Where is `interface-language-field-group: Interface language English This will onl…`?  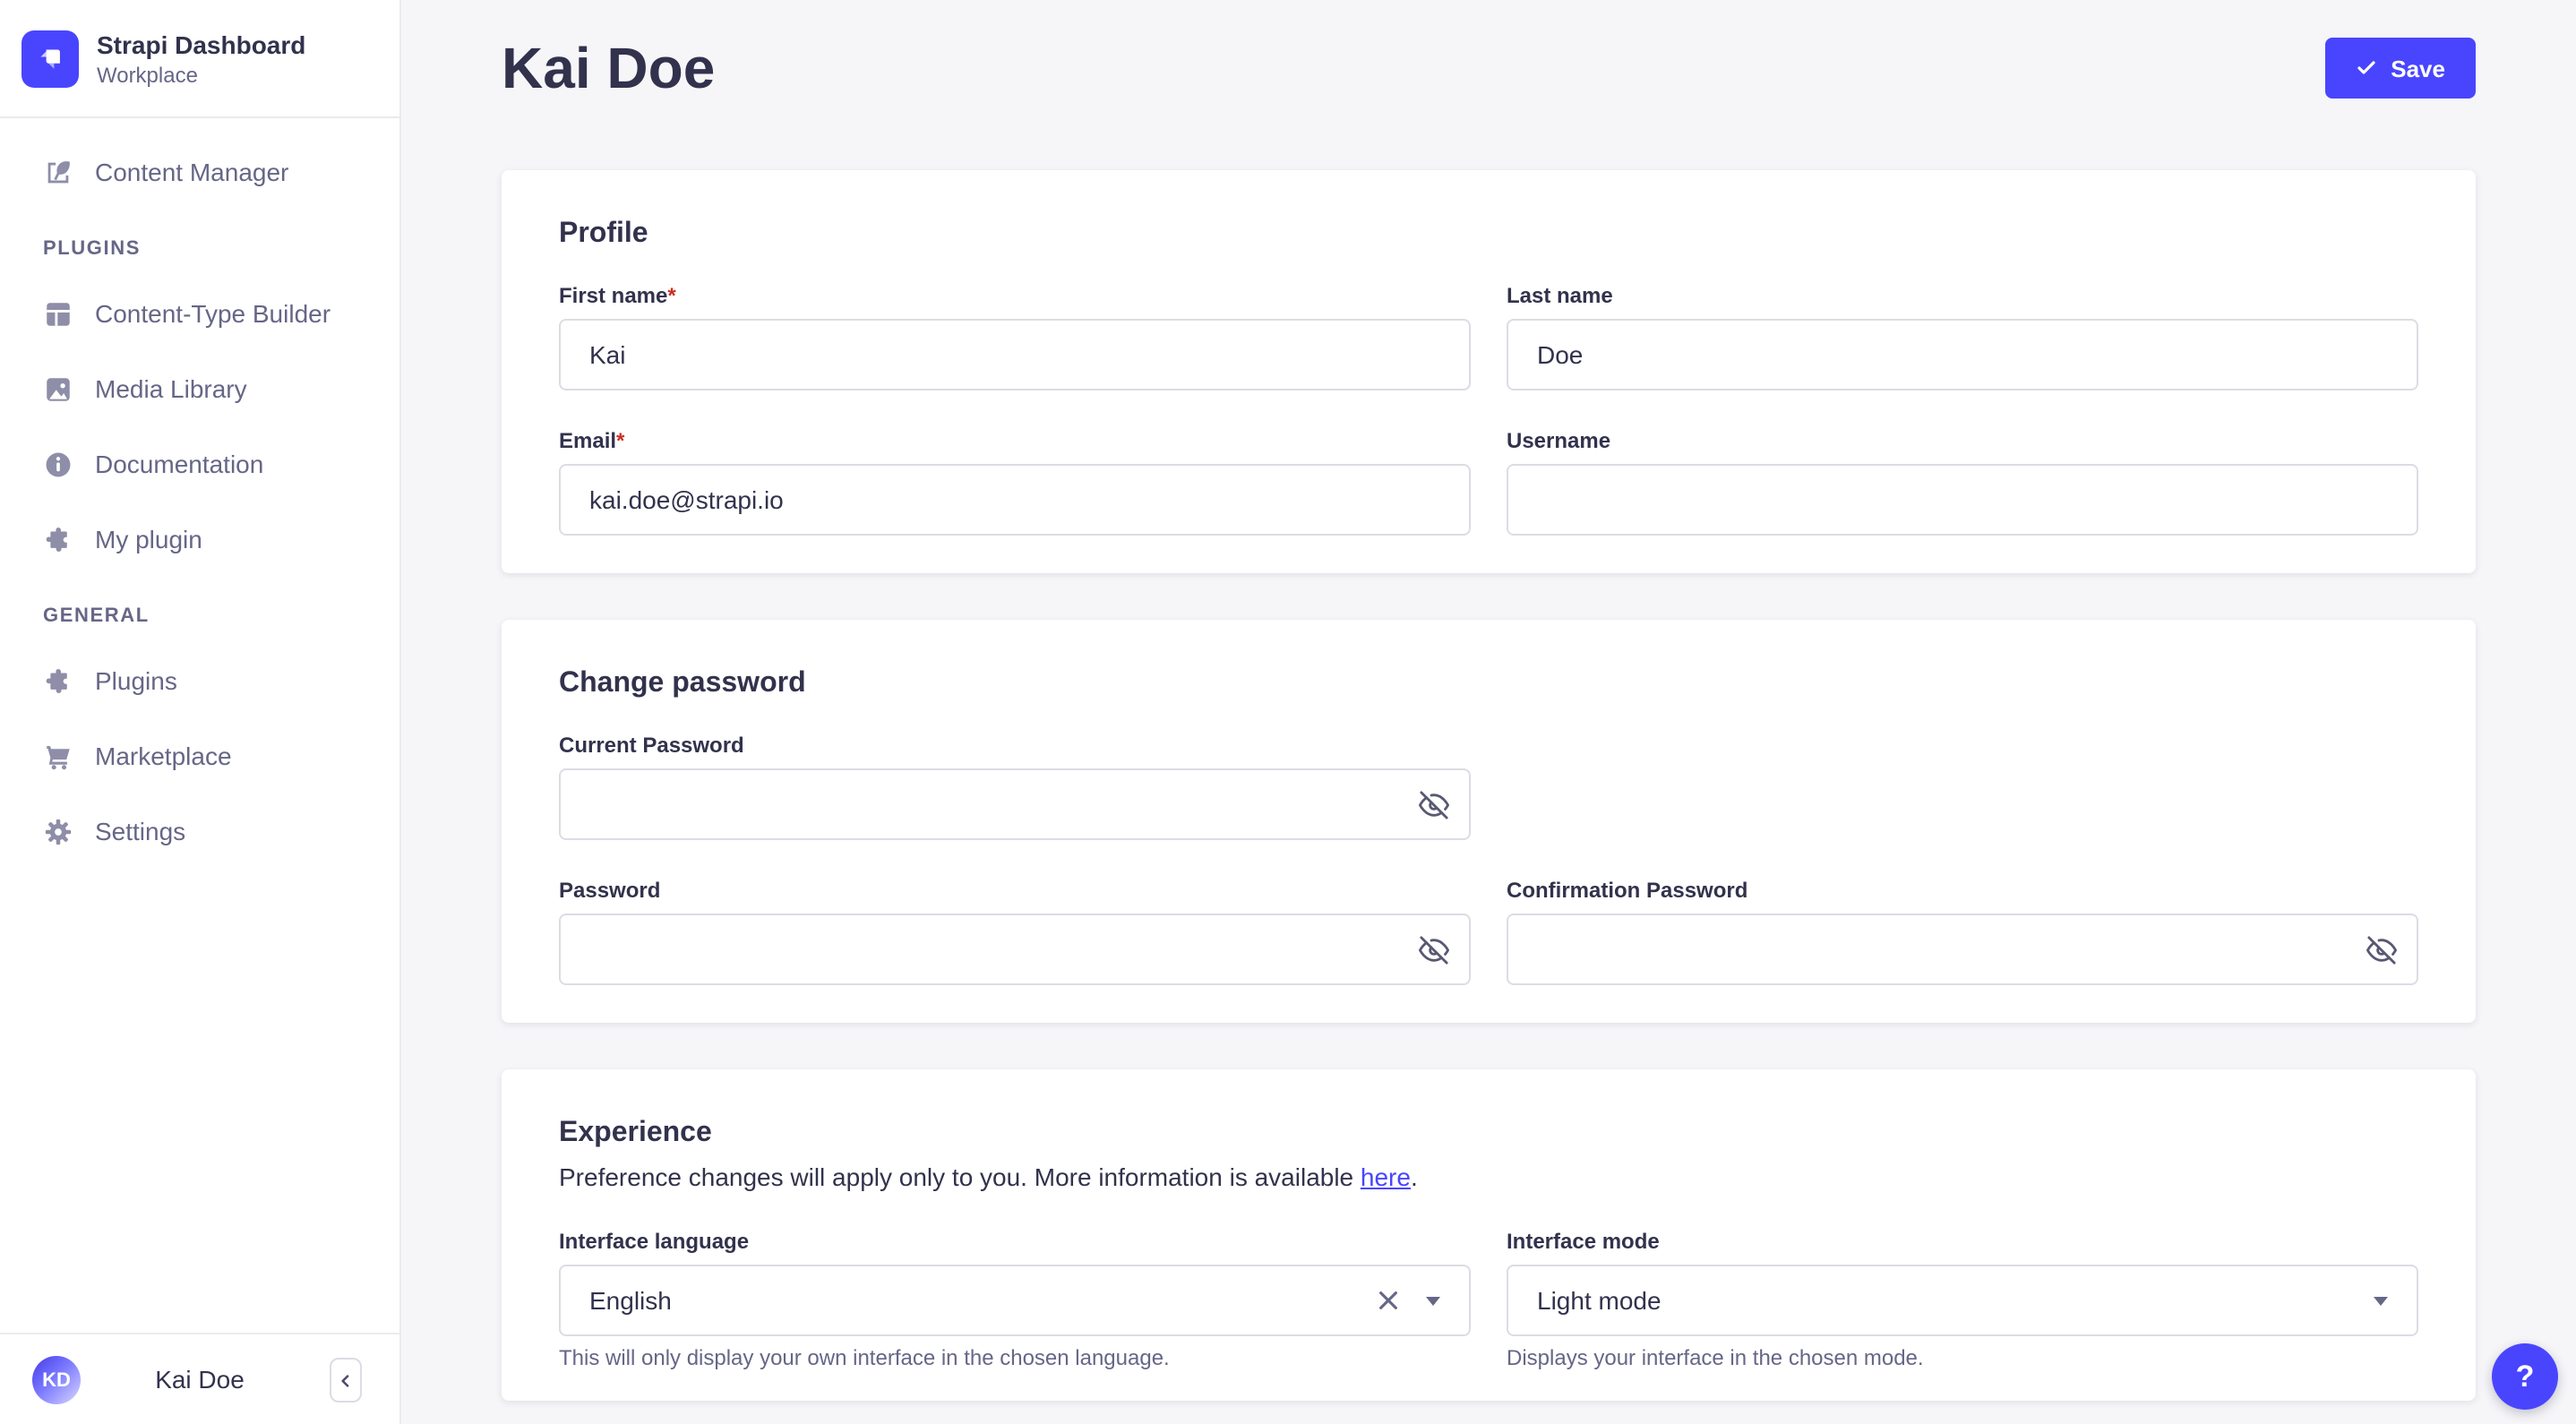
interface-language-field-group: Interface language English This will onl… is located at coordinates (1015, 1299).